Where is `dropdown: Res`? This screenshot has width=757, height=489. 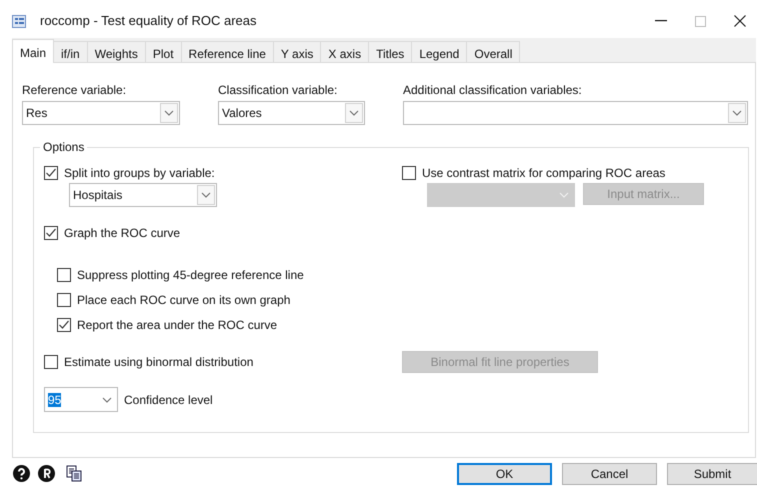 dropdown: Res is located at coordinates (101, 113).